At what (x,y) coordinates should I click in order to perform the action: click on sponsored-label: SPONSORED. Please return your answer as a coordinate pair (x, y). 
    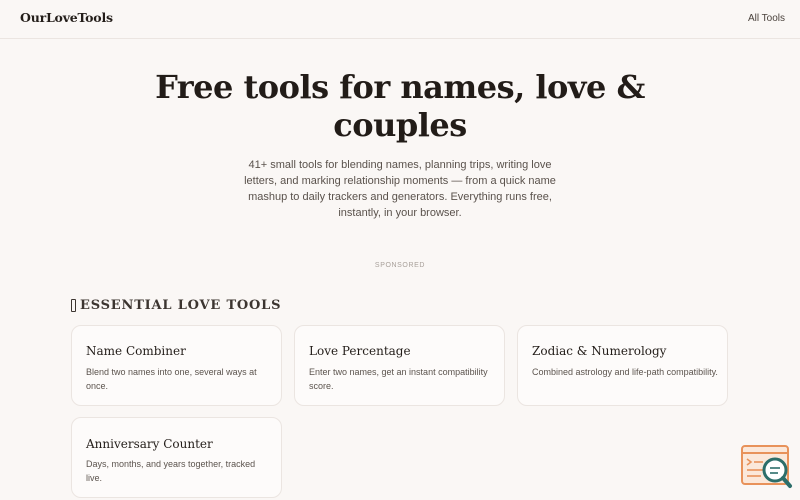
    Looking at the image, I should click on (400, 265).